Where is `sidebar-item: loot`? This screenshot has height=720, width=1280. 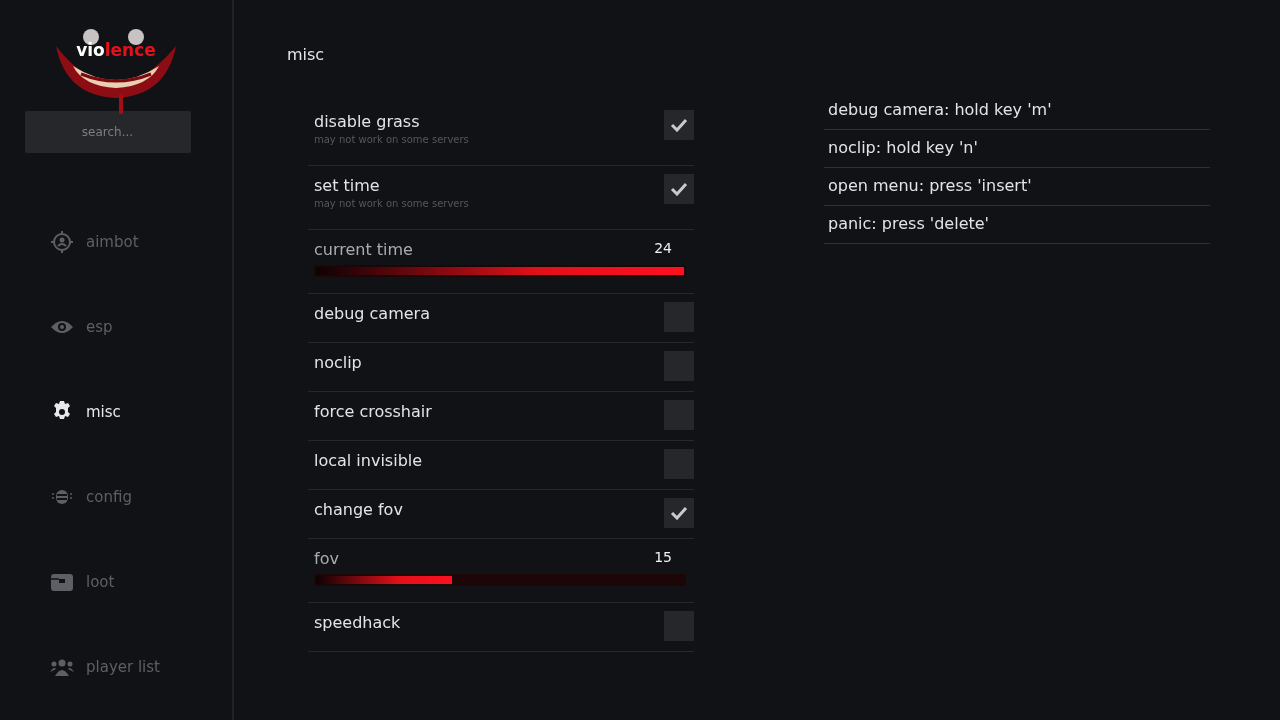
sidebar-item: loot is located at coordinates (141, 581).